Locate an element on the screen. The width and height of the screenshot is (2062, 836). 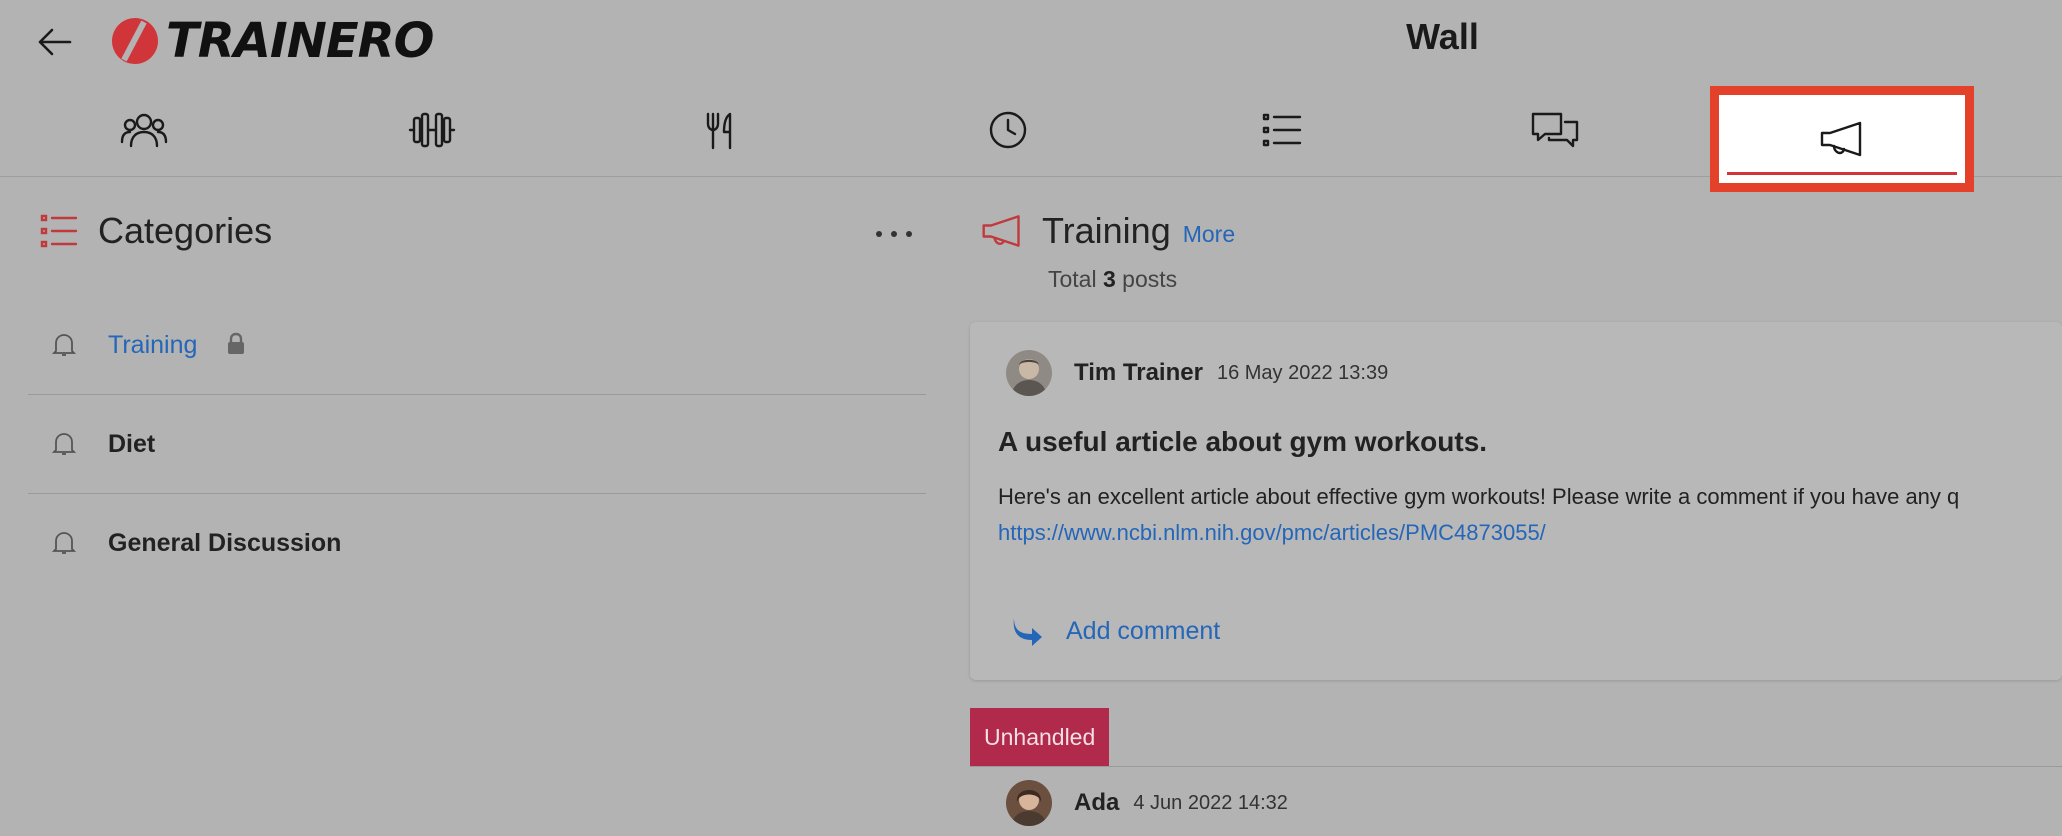
feed-header: Training More is located at coordinates (1107, 231).